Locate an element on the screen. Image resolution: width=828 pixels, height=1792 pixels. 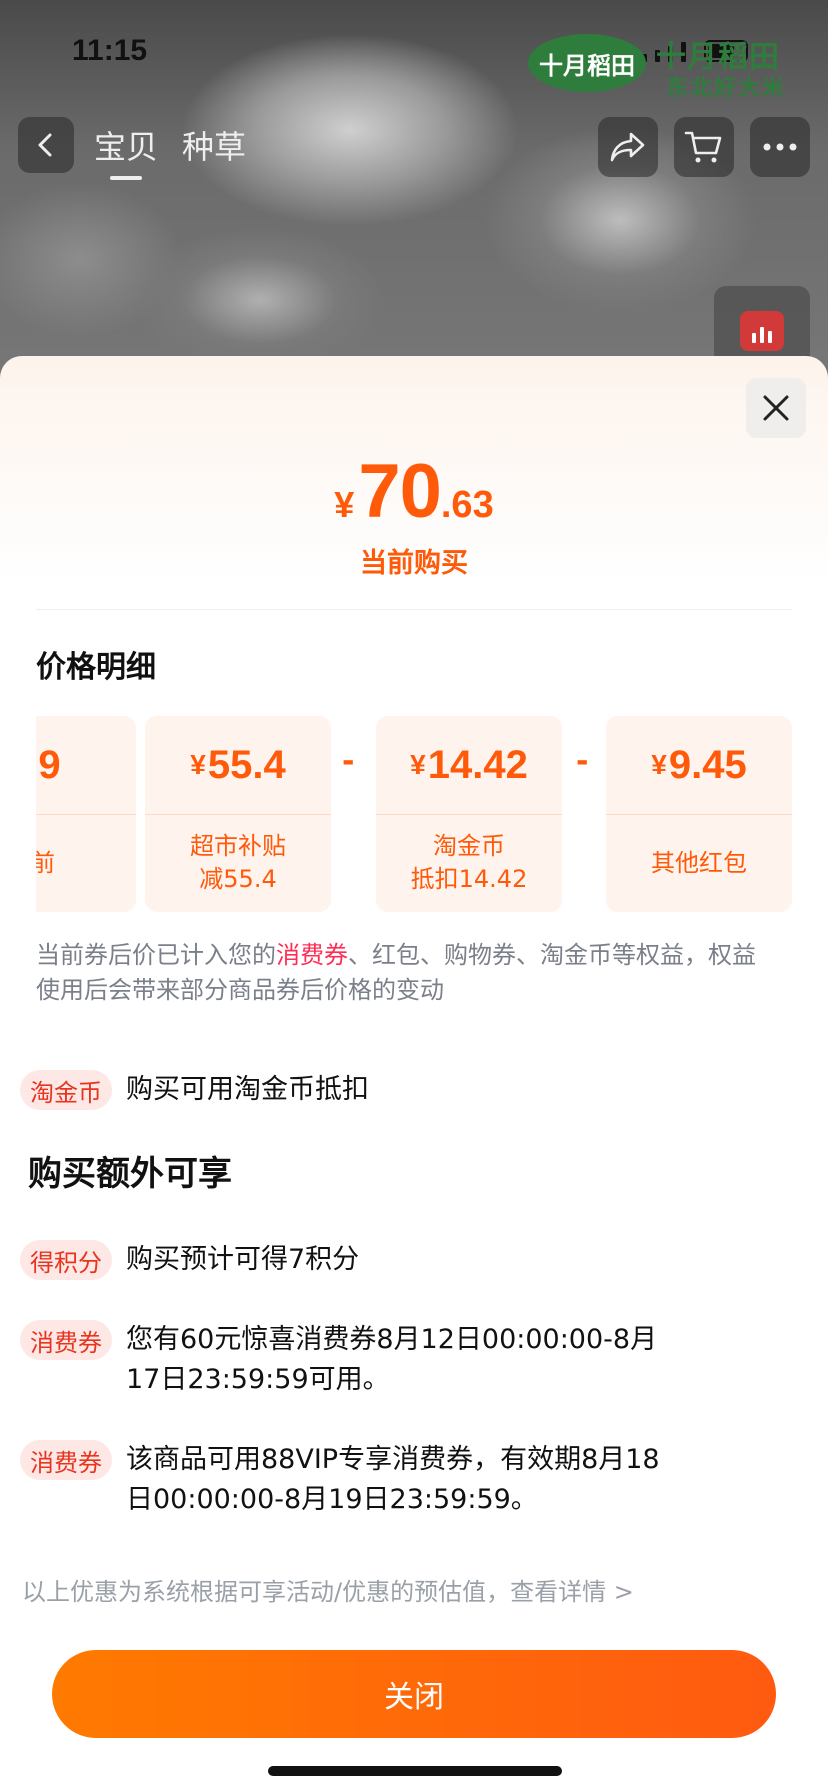
breakdown-card: .9 前 is located at coordinates (86, 814).